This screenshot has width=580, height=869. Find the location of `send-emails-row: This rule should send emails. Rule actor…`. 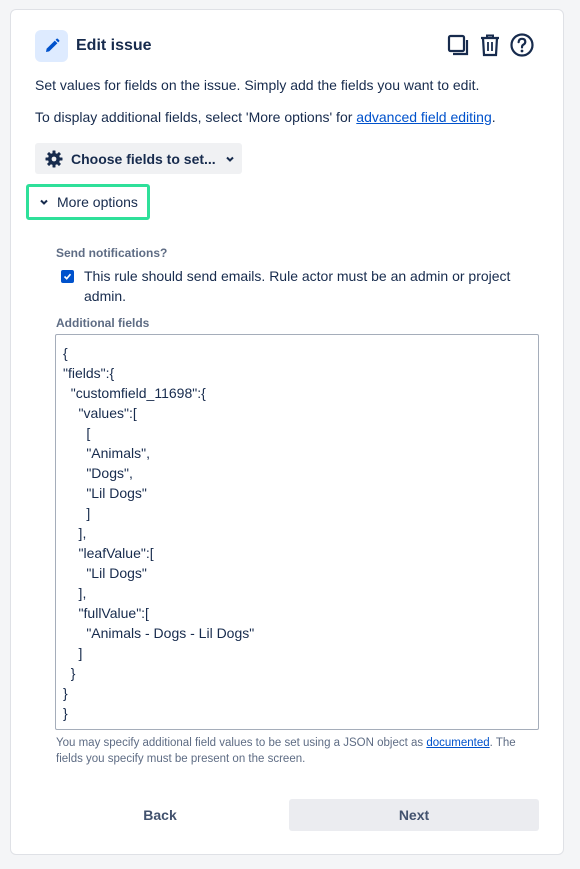

send-emails-row: This rule should send emails. Rule actor… is located at coordinates (296, 286).